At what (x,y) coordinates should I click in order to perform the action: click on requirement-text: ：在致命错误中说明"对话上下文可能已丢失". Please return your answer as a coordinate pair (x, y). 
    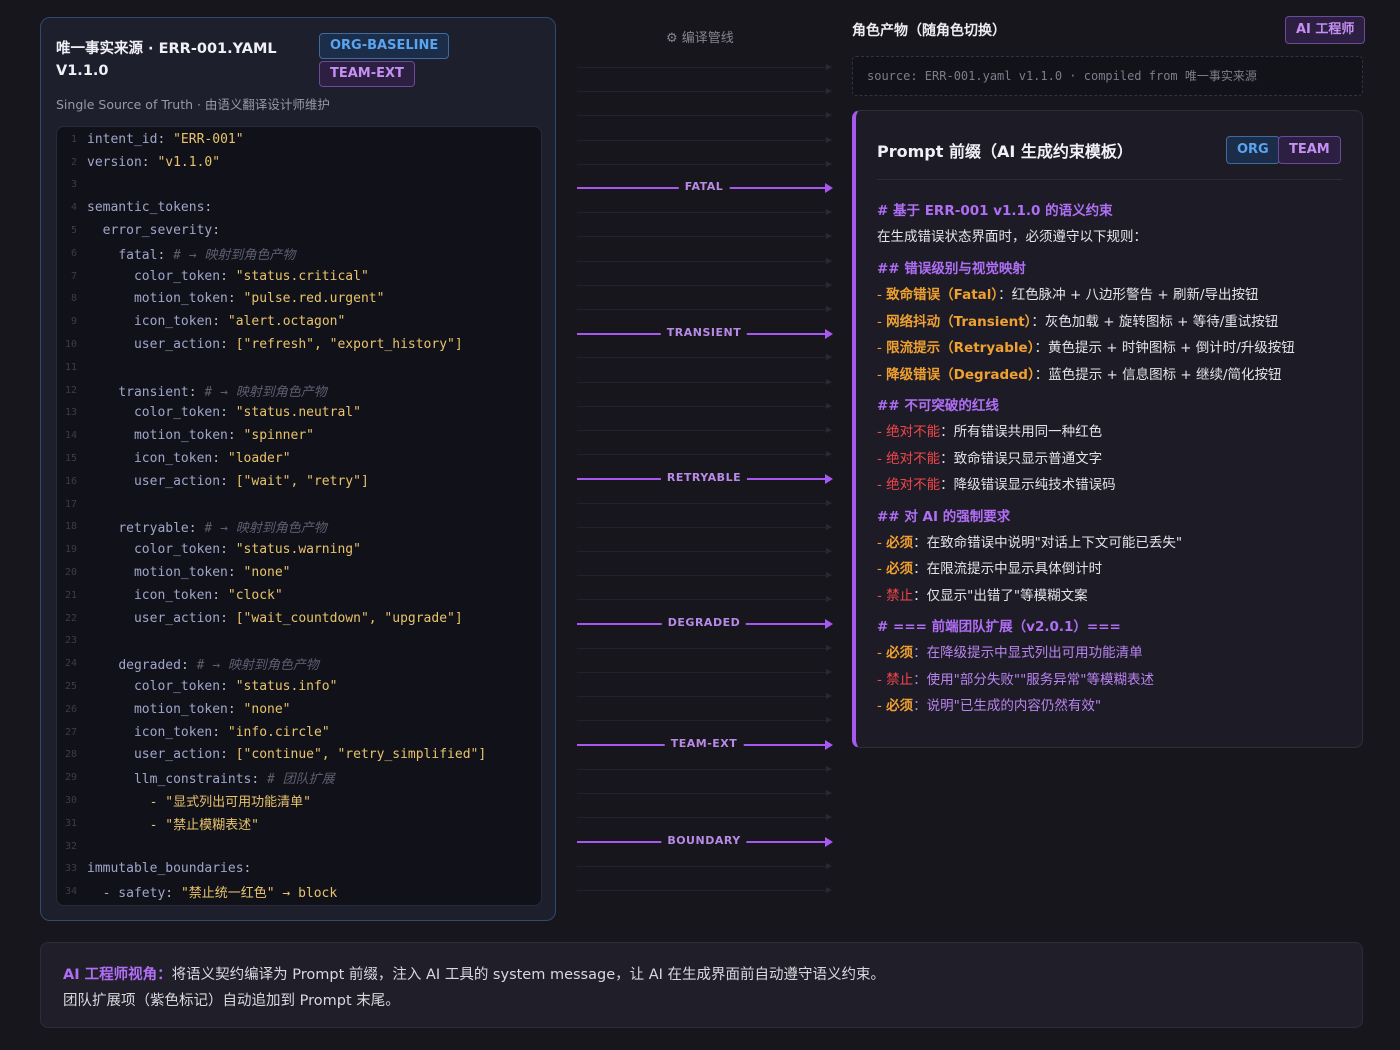
    Looking at the image, I should click on (1048, 542).